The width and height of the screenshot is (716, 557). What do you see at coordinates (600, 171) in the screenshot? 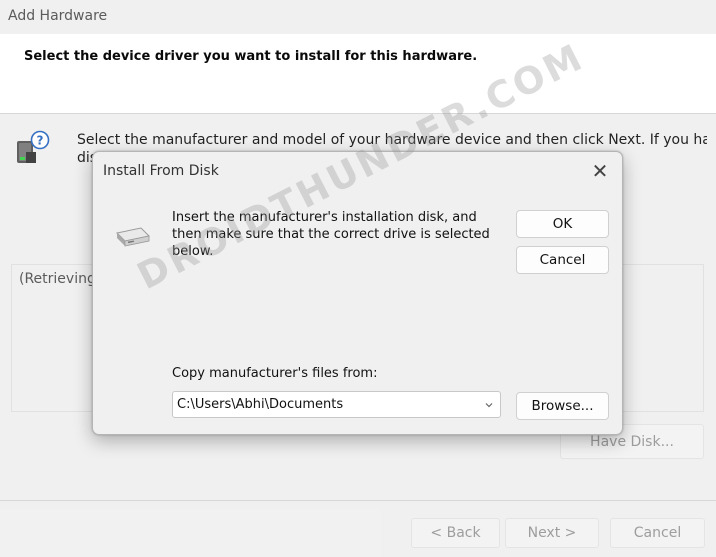
I see `close-icon: ✕` at bounding box center [600, 171].